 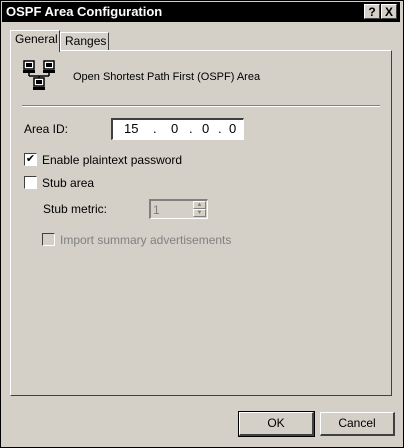 What do you see at coordinates (84, 11) in the screenshot?
I see `window-title: OSPF Area Configuration` at bounding box center [84, 11].